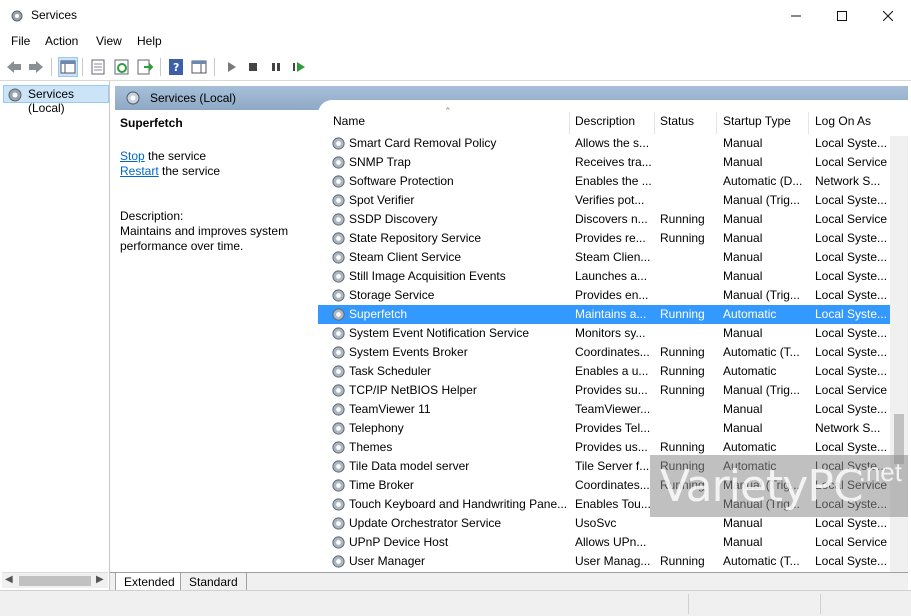 Image resolution: width=911 pixels, height=616 pixels. I want to click on properties-button, so click(98, 67).